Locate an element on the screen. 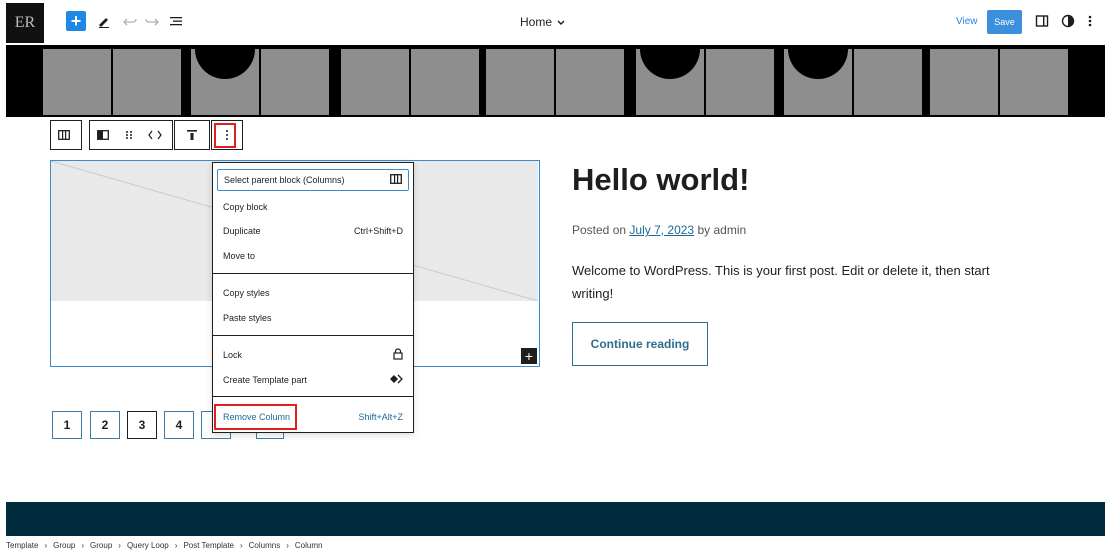 The height and width of the screenshot is (551, 1105). lock-icon is located at coordinates (398, 355).